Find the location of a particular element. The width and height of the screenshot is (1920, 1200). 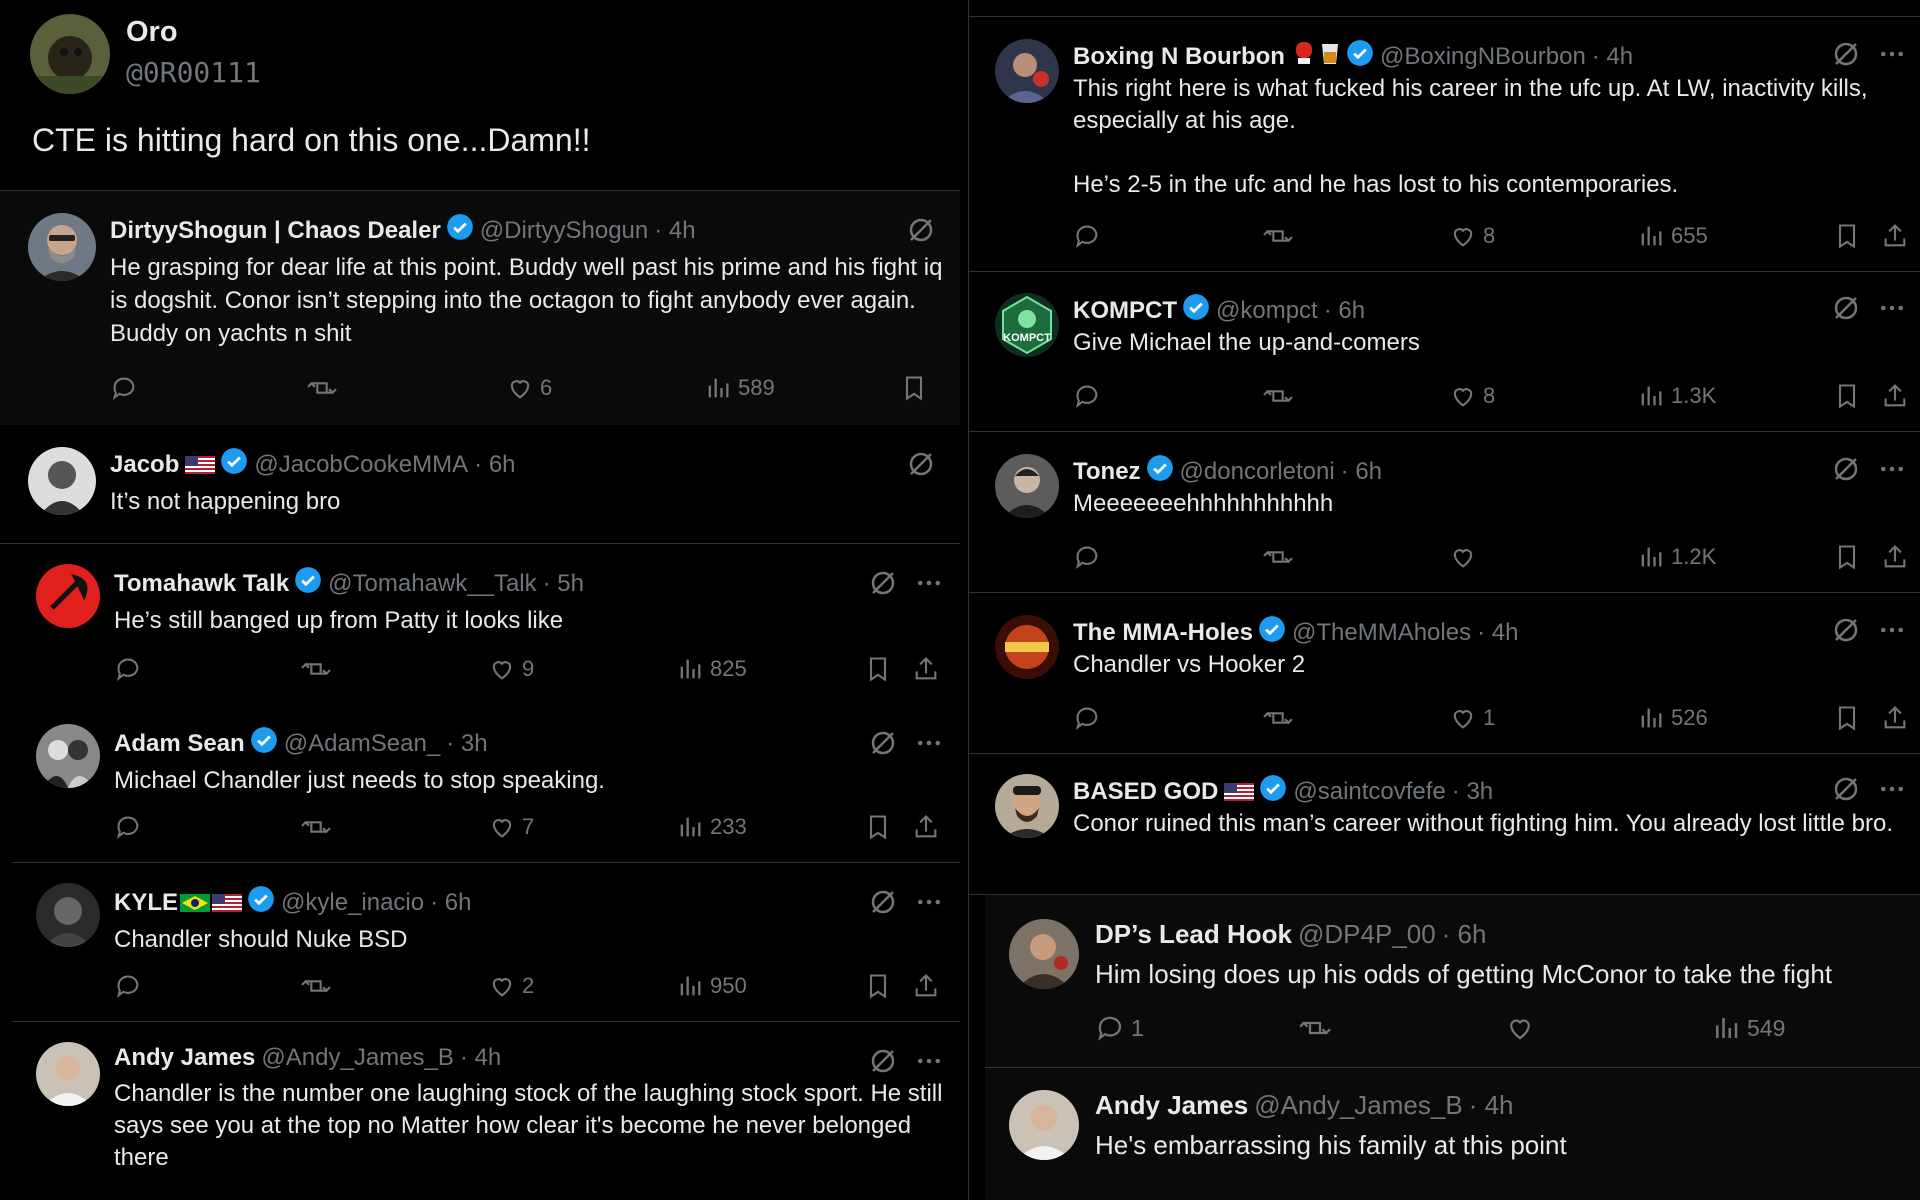

author-handle: @DP4P_00 is located at coordinates (1367, 934).